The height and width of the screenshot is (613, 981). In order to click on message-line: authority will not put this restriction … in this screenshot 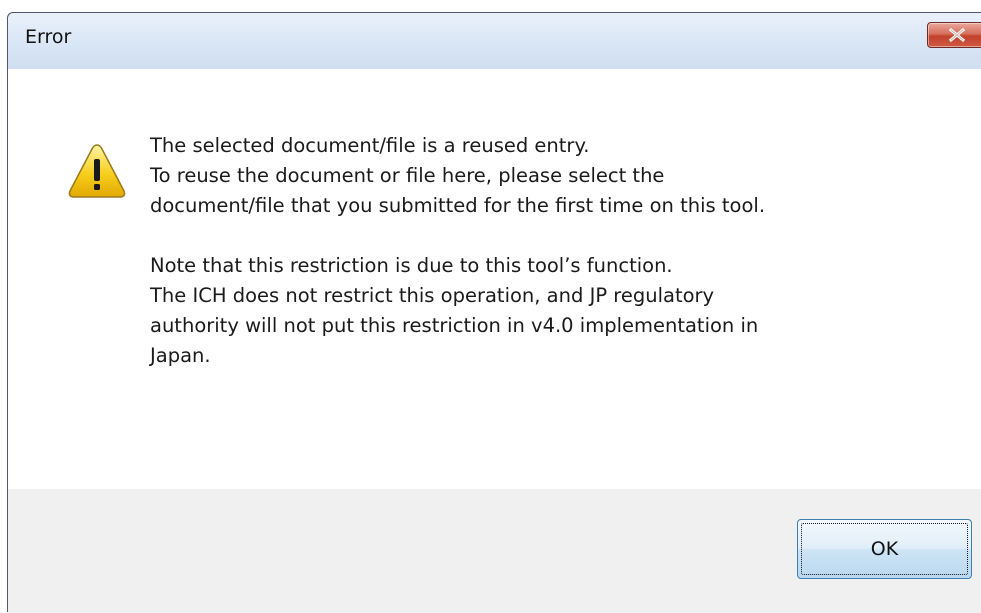, I will do `click(454, 325)`.